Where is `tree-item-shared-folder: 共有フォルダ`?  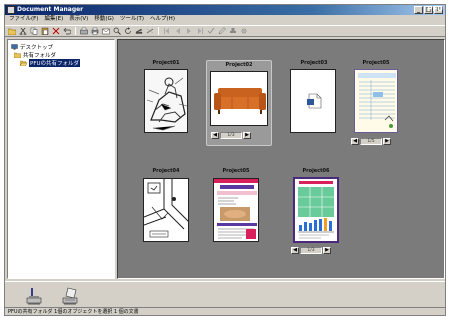
tree-item-shared-folder: 共有フォルダ is located at coordinates (35, 55).